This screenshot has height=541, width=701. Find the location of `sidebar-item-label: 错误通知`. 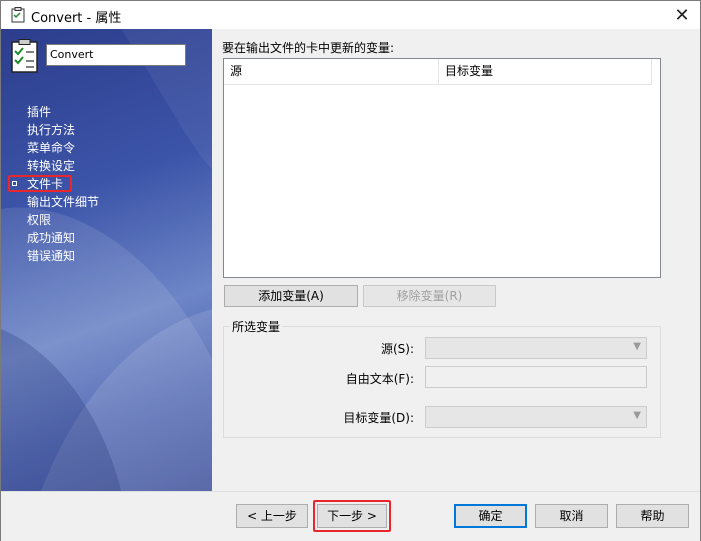

sidebar-item-label: 错误通知 is located at coordinates (51, 256).